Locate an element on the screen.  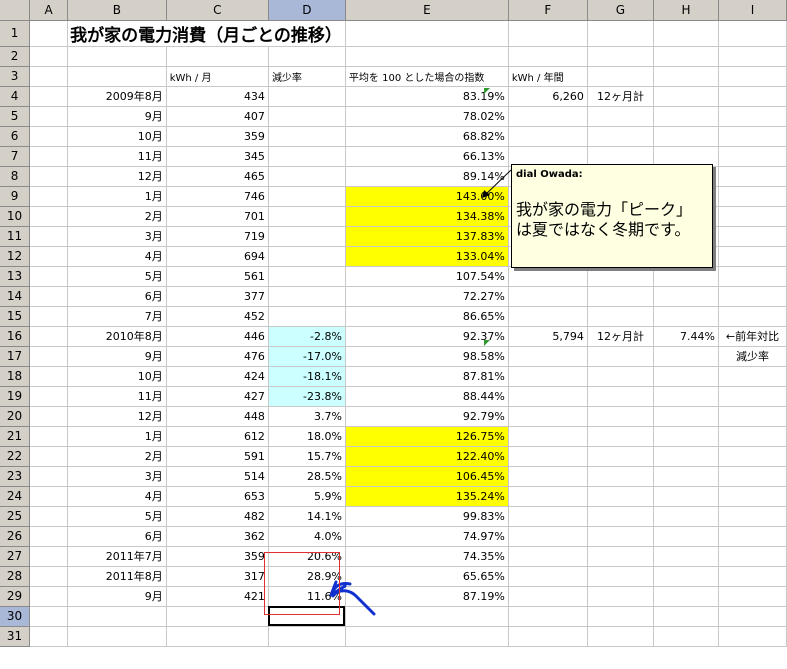
cell-e25: 99.83% is located at coordinates (427, 516).